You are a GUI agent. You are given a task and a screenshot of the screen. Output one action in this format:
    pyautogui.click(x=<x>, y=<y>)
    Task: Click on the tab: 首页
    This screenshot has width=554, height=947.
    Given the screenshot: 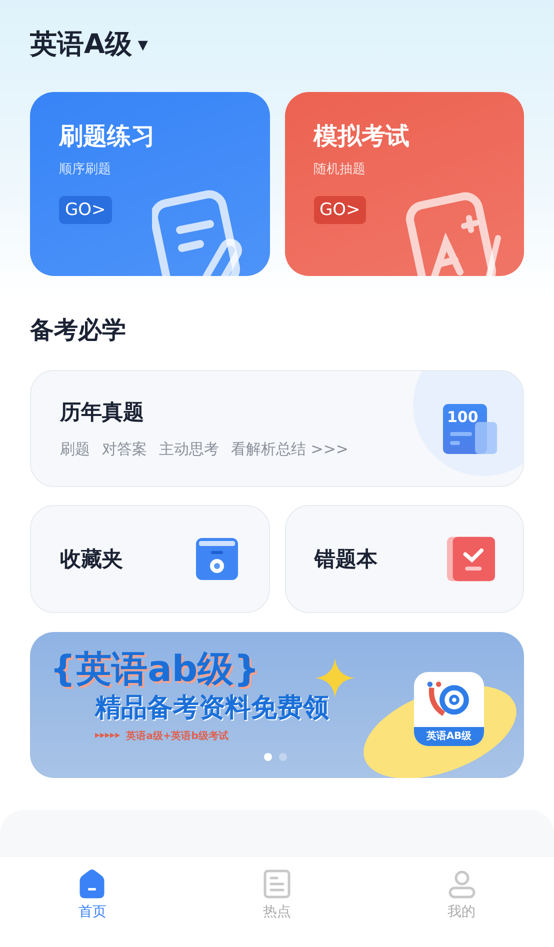 What is the action you would take?
    pyautogui.click(x=92, y=902)
    